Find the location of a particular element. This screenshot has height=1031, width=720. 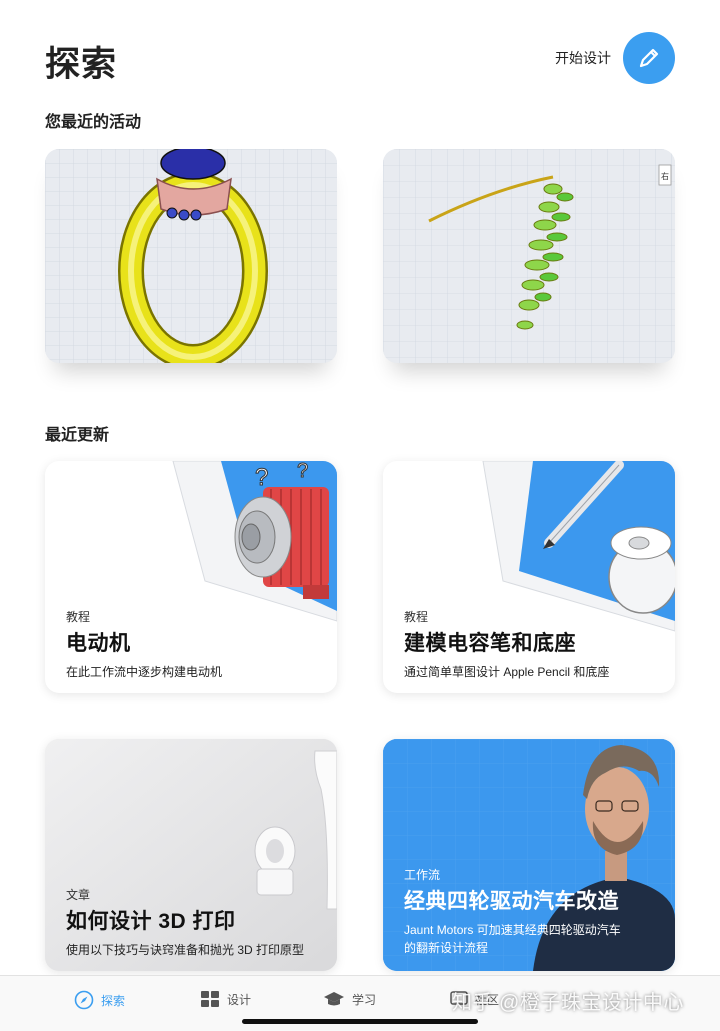

recent-design-ring is located at coordinates (191, 256).